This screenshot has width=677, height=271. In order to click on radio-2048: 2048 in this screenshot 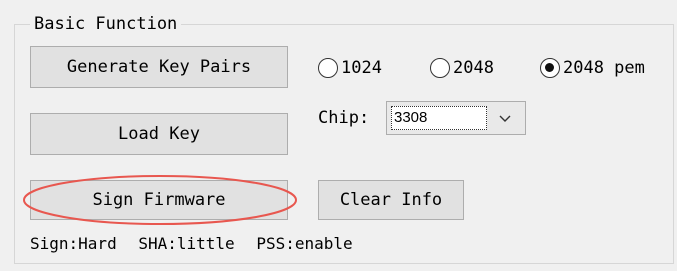, I will do `click(462, 68)`.